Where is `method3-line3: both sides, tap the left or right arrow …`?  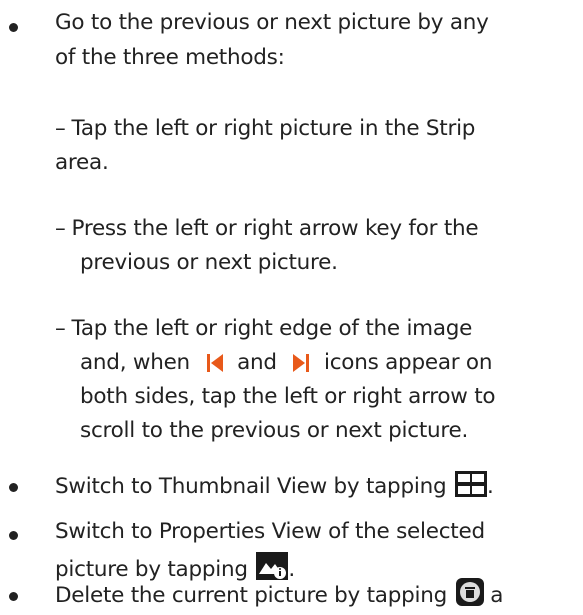 method3-line3: both sides, tap the left or right arrow … is located at coordinates (288, 396).